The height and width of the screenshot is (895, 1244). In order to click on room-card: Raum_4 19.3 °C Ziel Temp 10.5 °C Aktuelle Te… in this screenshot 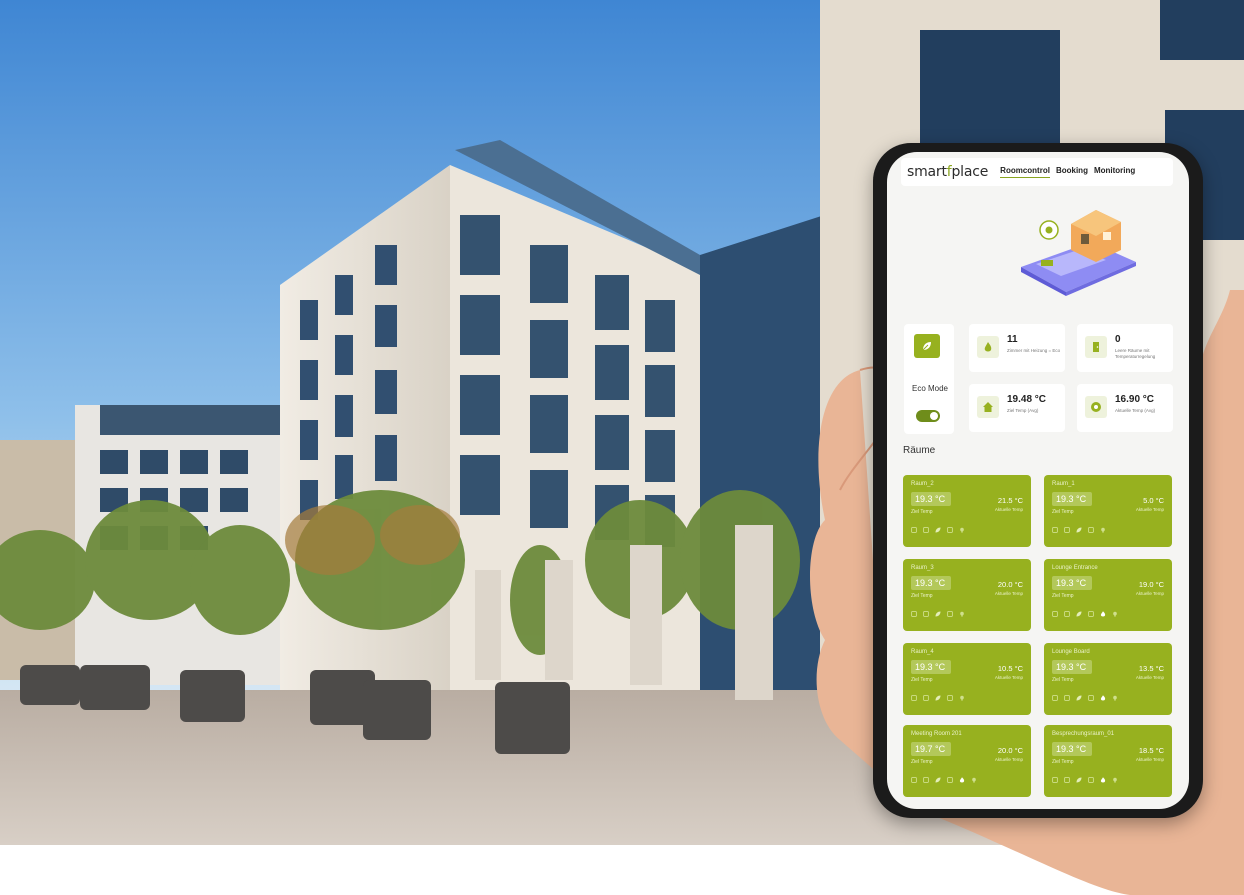, I will do `click(967, 679)`.